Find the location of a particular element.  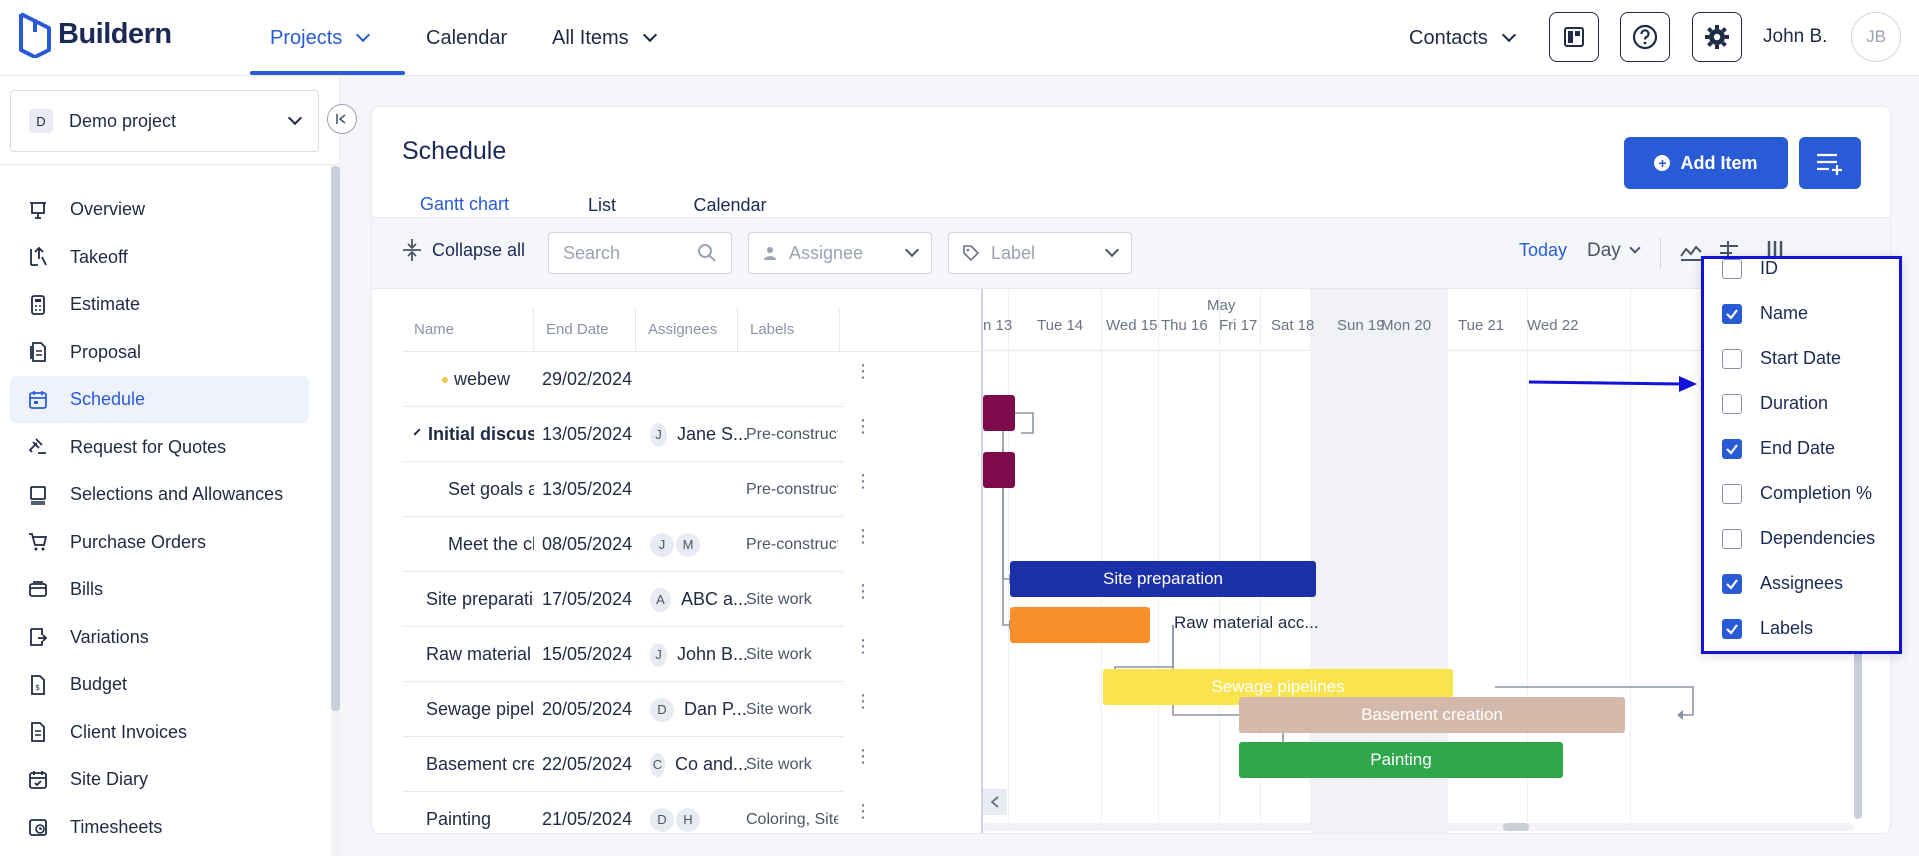

sidebar-item-overview: Overview is located at coordinates (159, 209).